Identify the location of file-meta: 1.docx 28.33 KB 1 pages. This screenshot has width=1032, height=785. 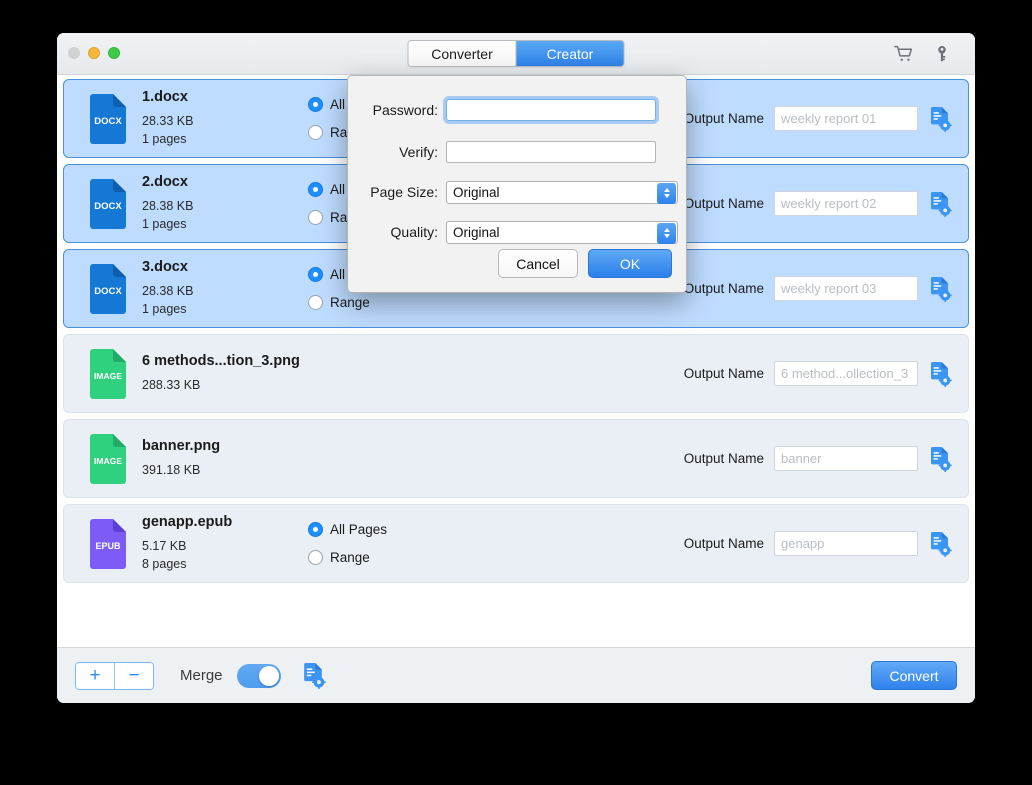
(222, 118).